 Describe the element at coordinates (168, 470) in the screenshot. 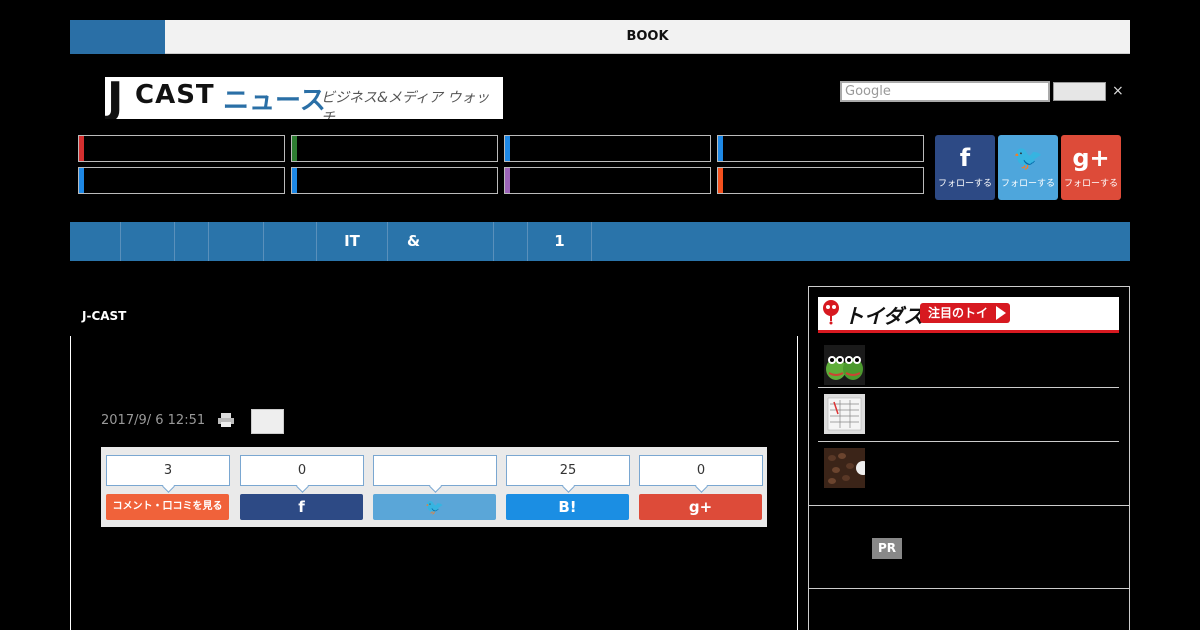

I see `comment-count: 3` at that location.